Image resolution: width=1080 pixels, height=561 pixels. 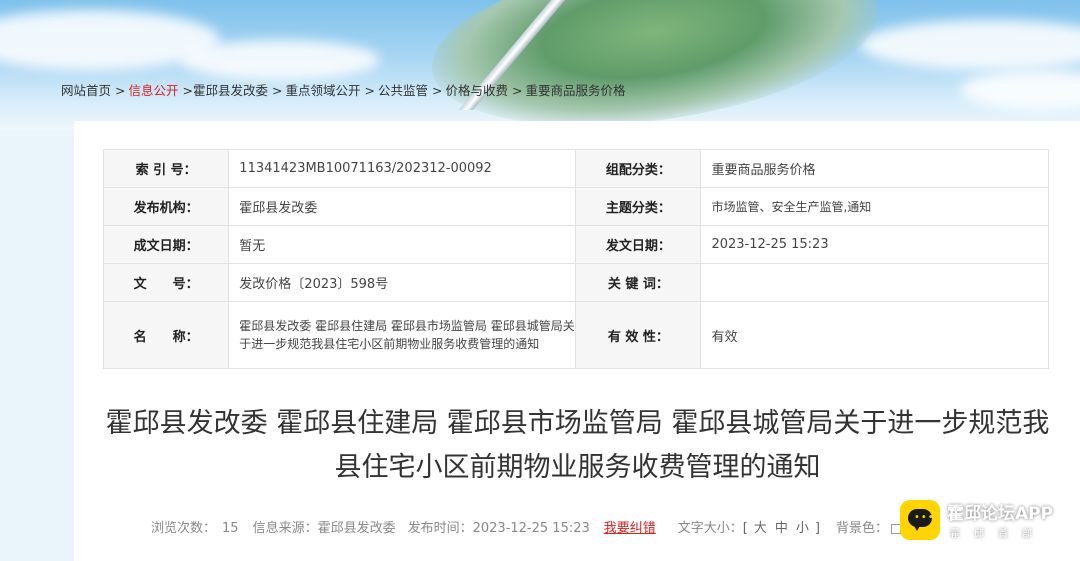 What do you see at coordinates (86, 89) in the screenshot?
I see `breadcrumb-home: 网站首页` at bounding box center [86, 89].